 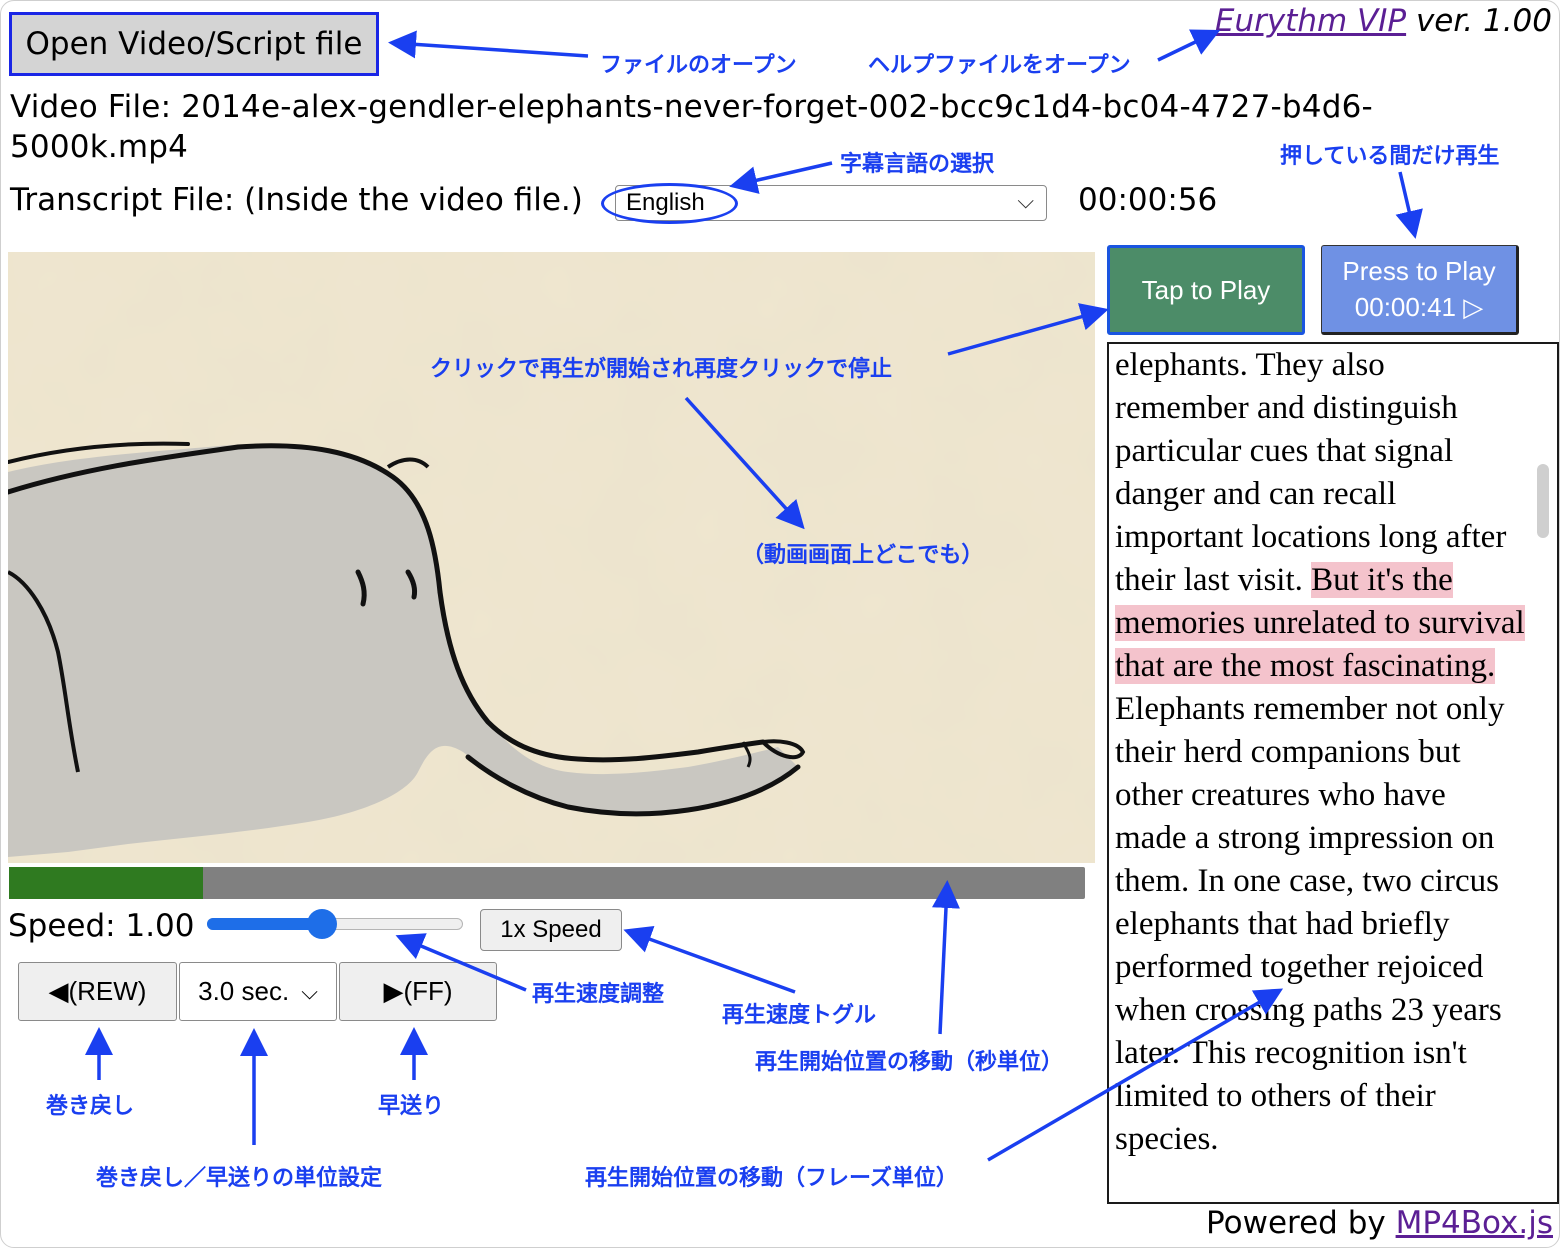 I want to click on speed-toggle-button: 1x Speed, so click(x=551, y=930).